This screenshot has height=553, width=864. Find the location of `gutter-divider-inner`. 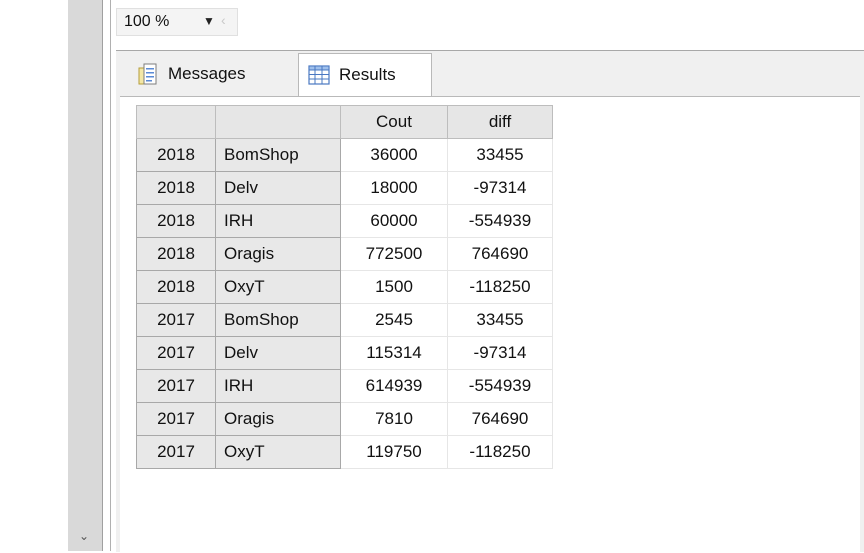

gutter-divider-inner is located at coordinates (110, 275).